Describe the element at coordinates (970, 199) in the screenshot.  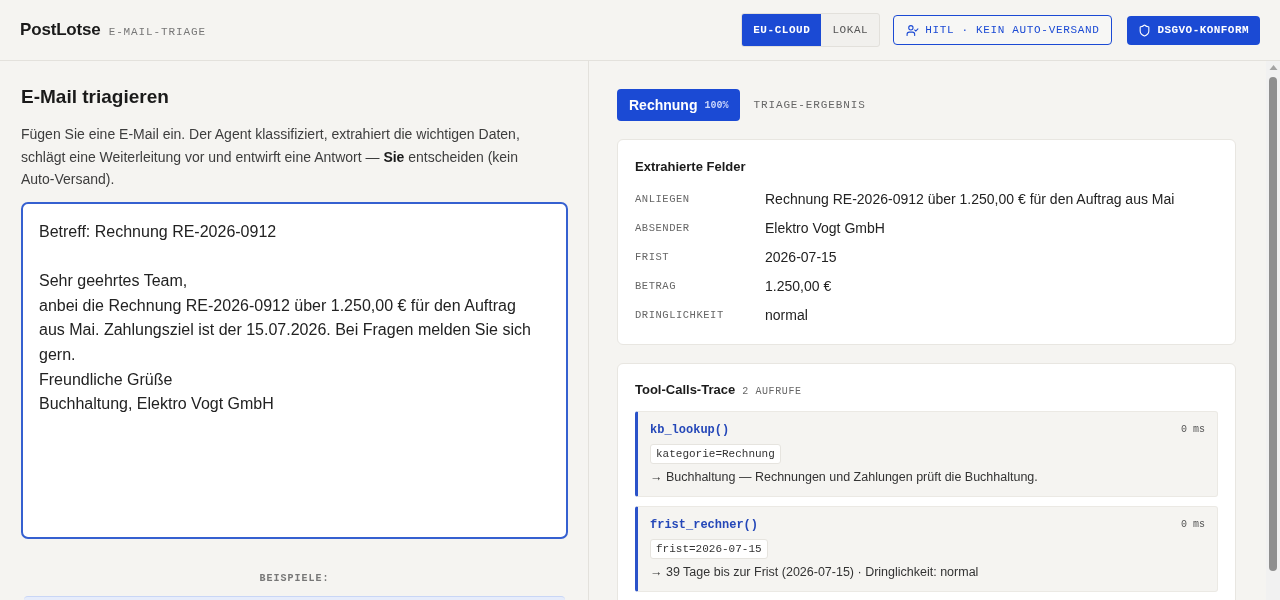
I see `field-value: Rechnung RE-2026-0912 über 1.250,00 € für den Auftrag aus Mai` at that location.